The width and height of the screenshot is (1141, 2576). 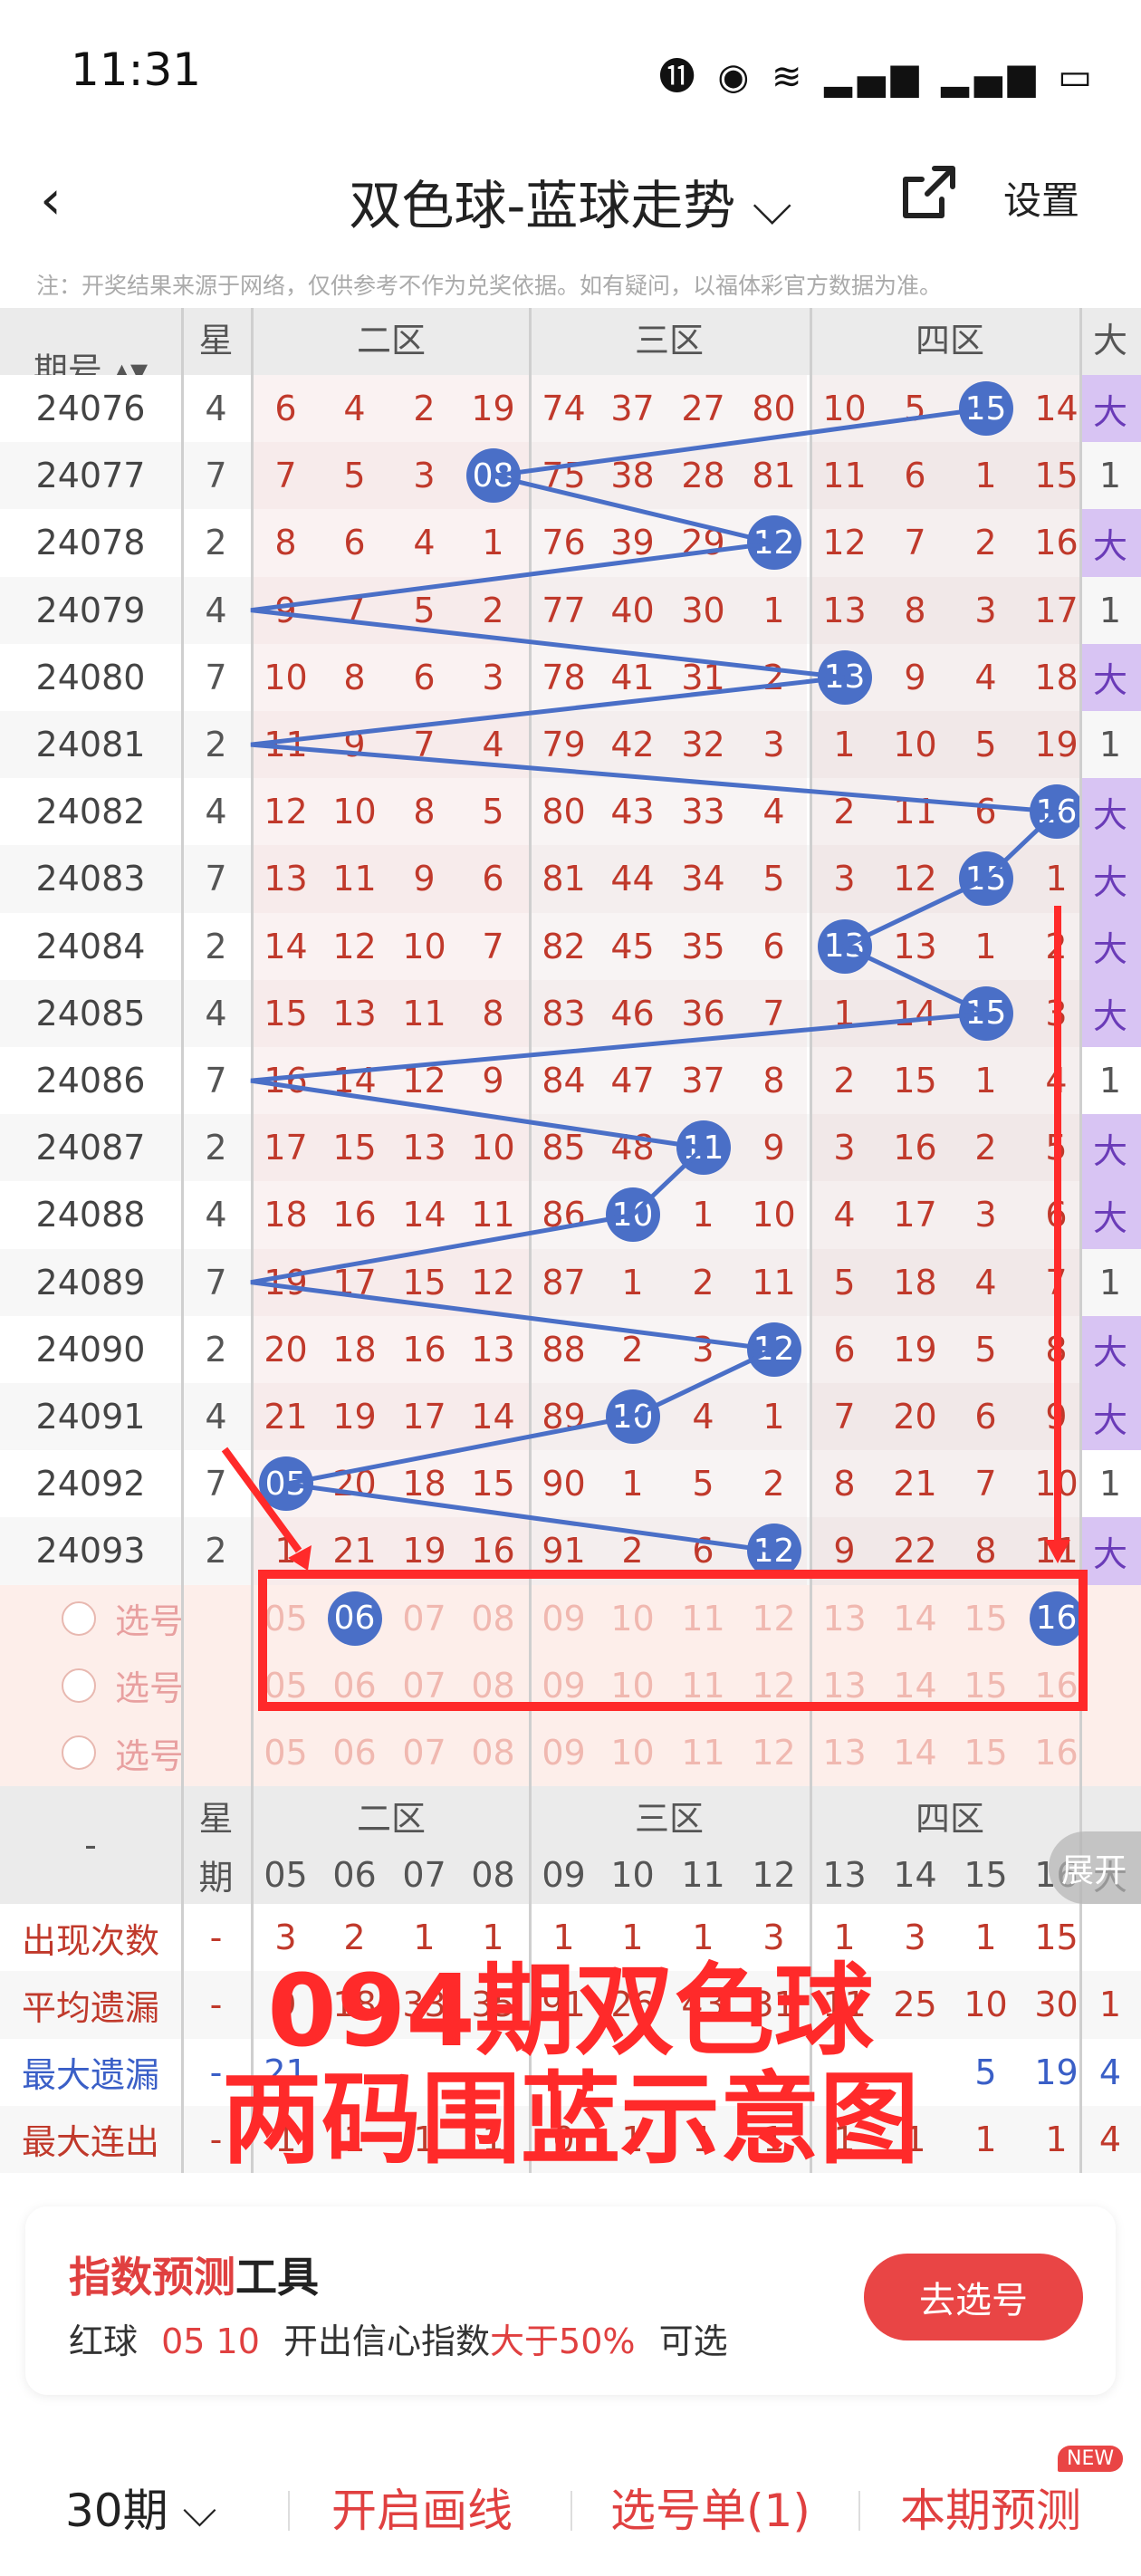 What do you see at coordinates (774, 1081) in the screenshot?
I see `omission-value: 8` at bounding box center [774, 1081].